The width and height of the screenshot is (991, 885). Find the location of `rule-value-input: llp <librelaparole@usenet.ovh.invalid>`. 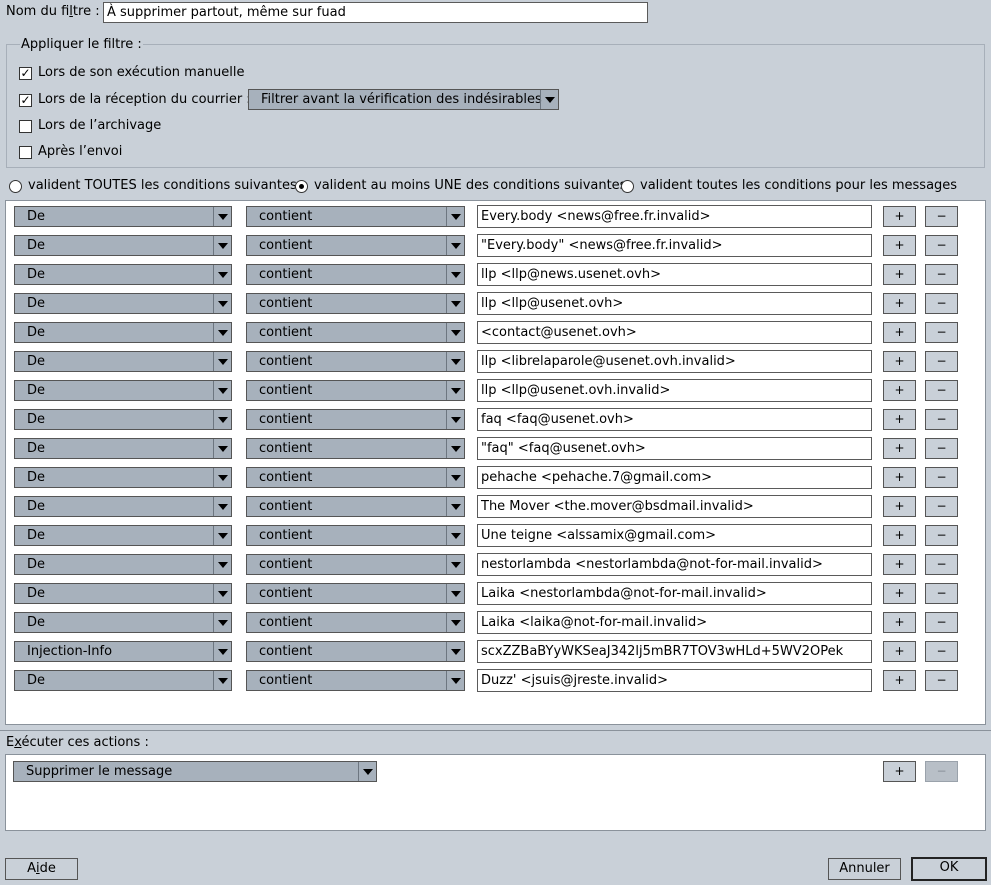

rule-value-input: llp <librelaparole@usenet.ovh.invalid> is located at coordinates (674, 361).